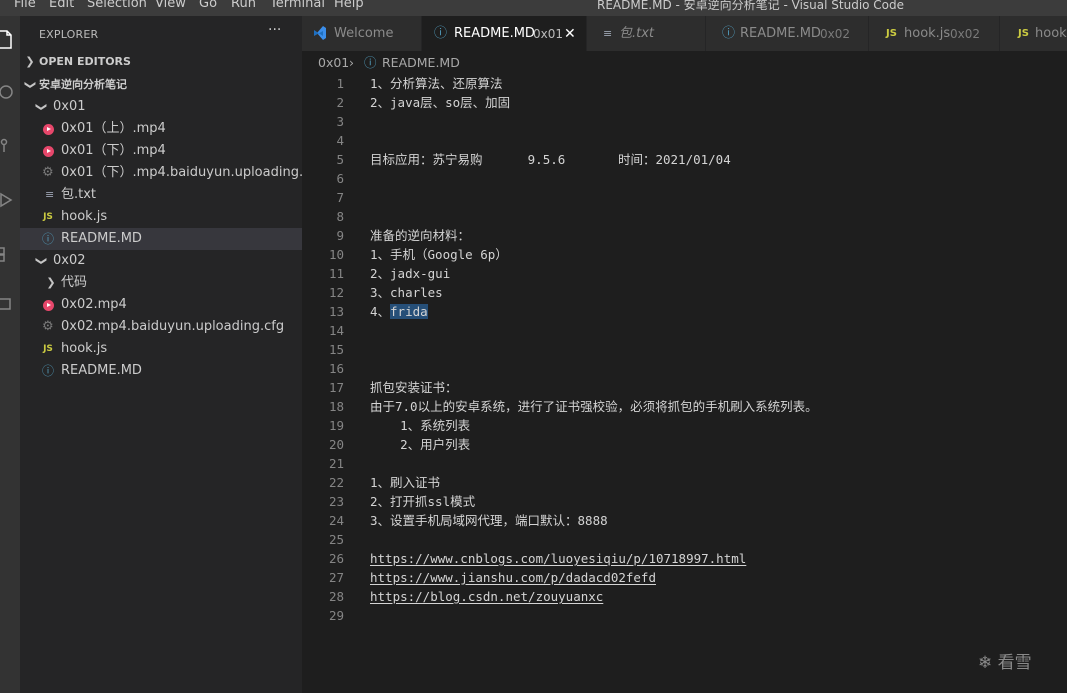 This screenshot has width=1067, height=693. Describe the element at coordinates (170, 5) in the screenshot. I see `menu-view: View` at that location.